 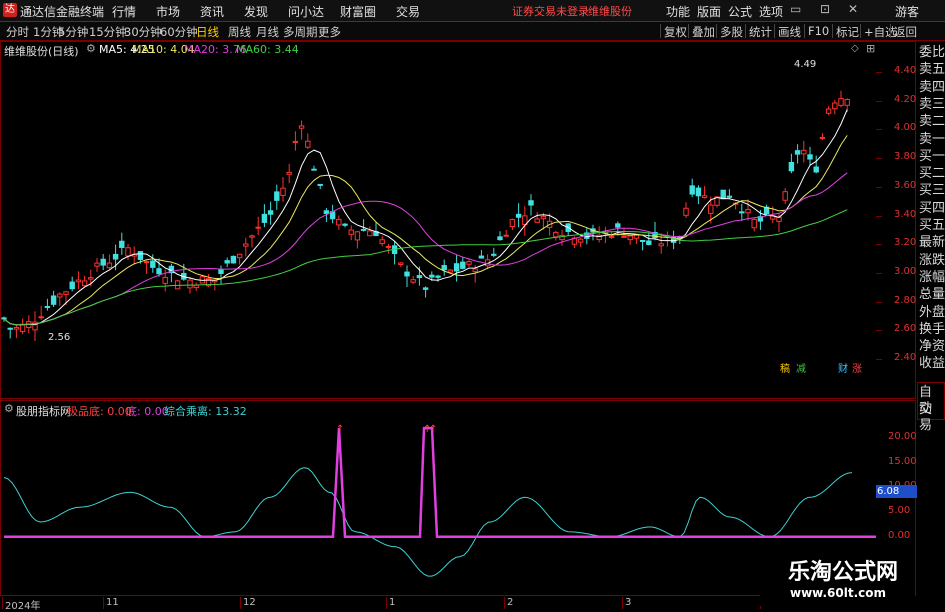 I want to click on period-tab: 月线, so click(x=267, y=32).